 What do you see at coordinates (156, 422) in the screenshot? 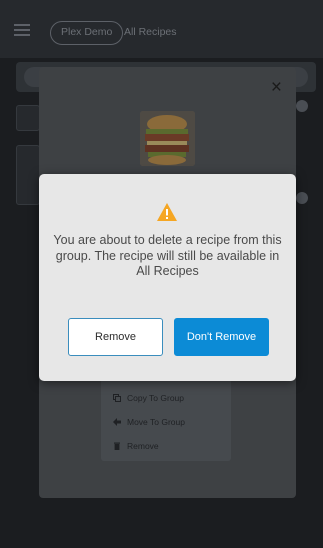
I see `menu-item-label: Move To Group` at bounding box center [156, 422].